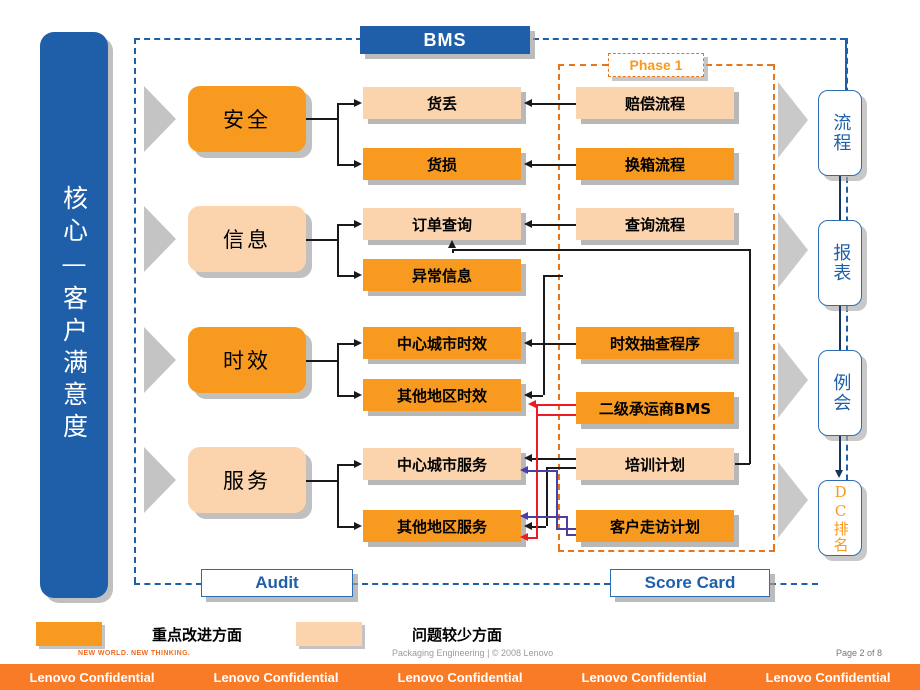  I want to click on branch-info-stem, so click(322, 240).